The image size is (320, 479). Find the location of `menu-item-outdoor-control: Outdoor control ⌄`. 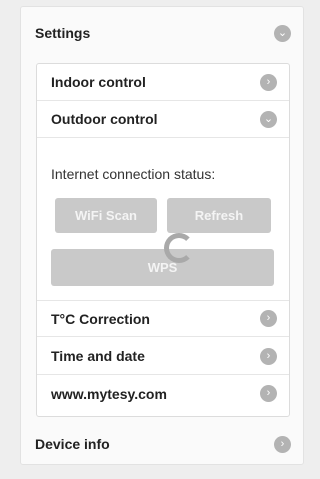

menu-item-outdoor-control: Outdoor control ⌄ is located at coordinates (163, 119).